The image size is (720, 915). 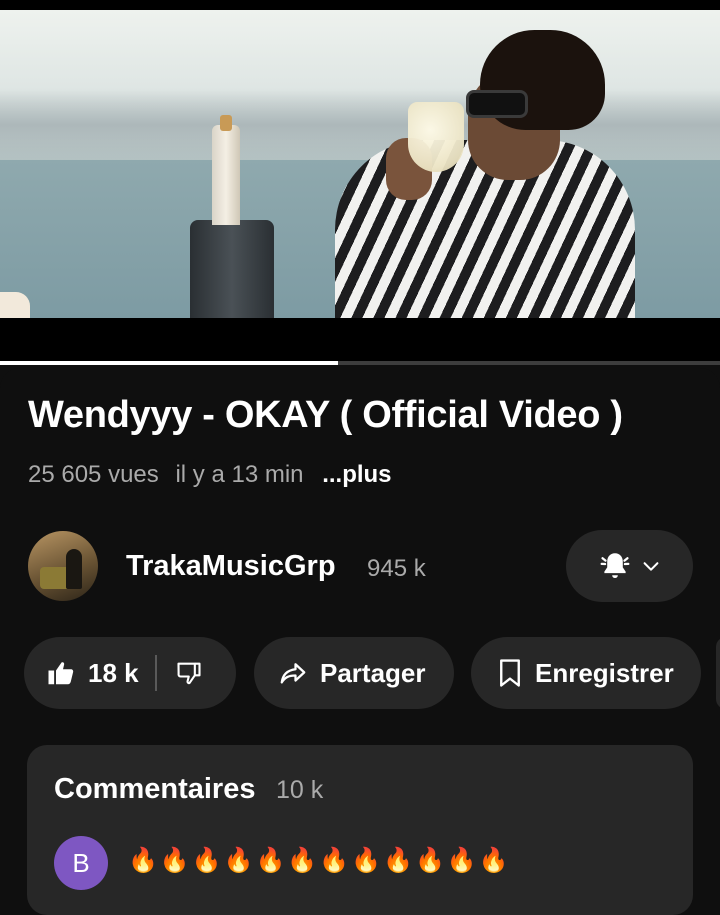 What do you see at coordinates (436, 137) in the screenshot?
I see `wine-glass` at bounding box center [436, 137].